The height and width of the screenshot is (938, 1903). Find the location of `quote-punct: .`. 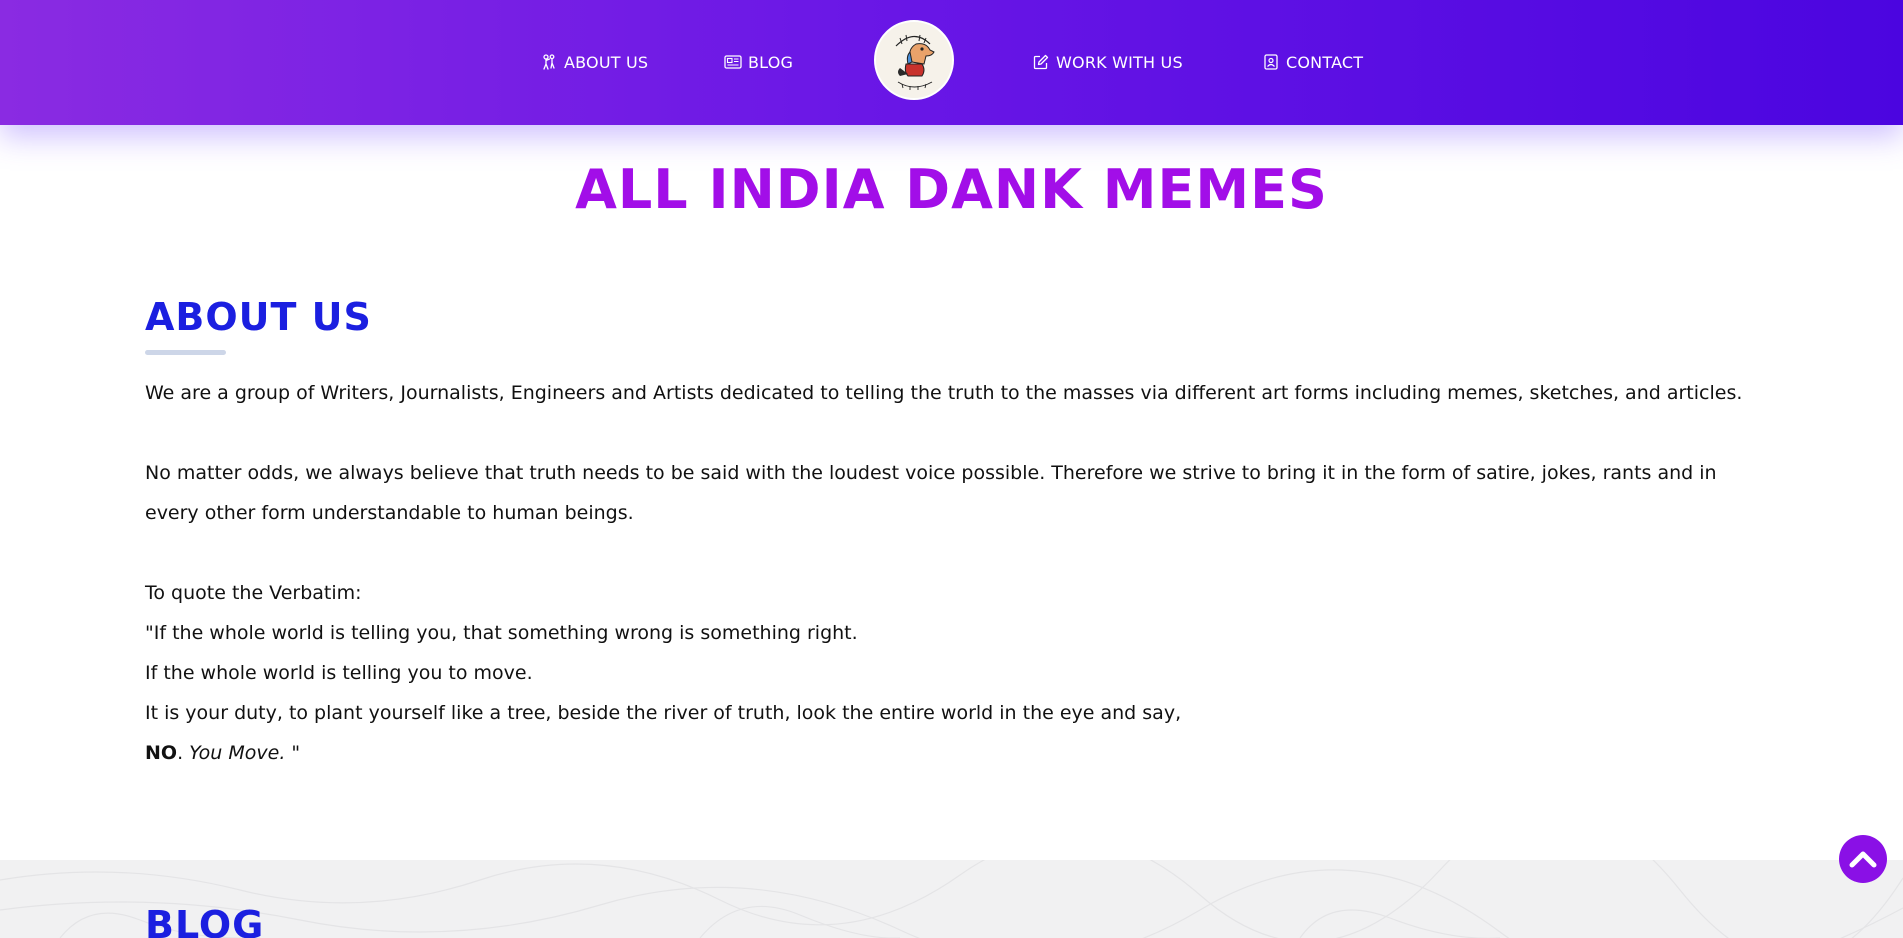

quote-punct: . is located at coordinates (180, 753).